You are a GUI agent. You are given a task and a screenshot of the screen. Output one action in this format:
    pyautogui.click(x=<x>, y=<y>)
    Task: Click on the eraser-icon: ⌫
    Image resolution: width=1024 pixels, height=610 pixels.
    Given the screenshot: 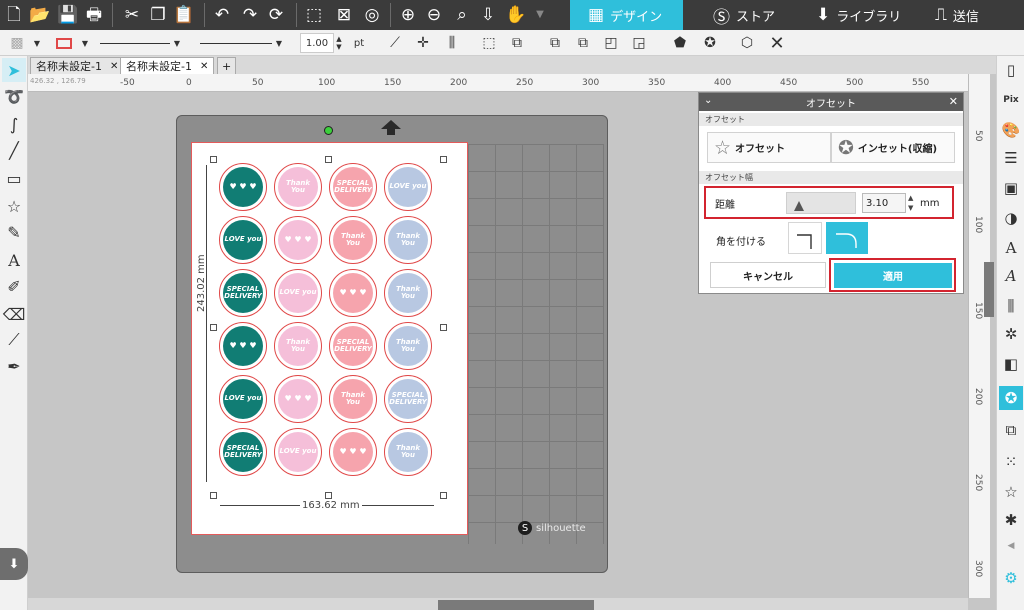 What is the action you would take?
    pyautogui.click(x=14, y=314)
    